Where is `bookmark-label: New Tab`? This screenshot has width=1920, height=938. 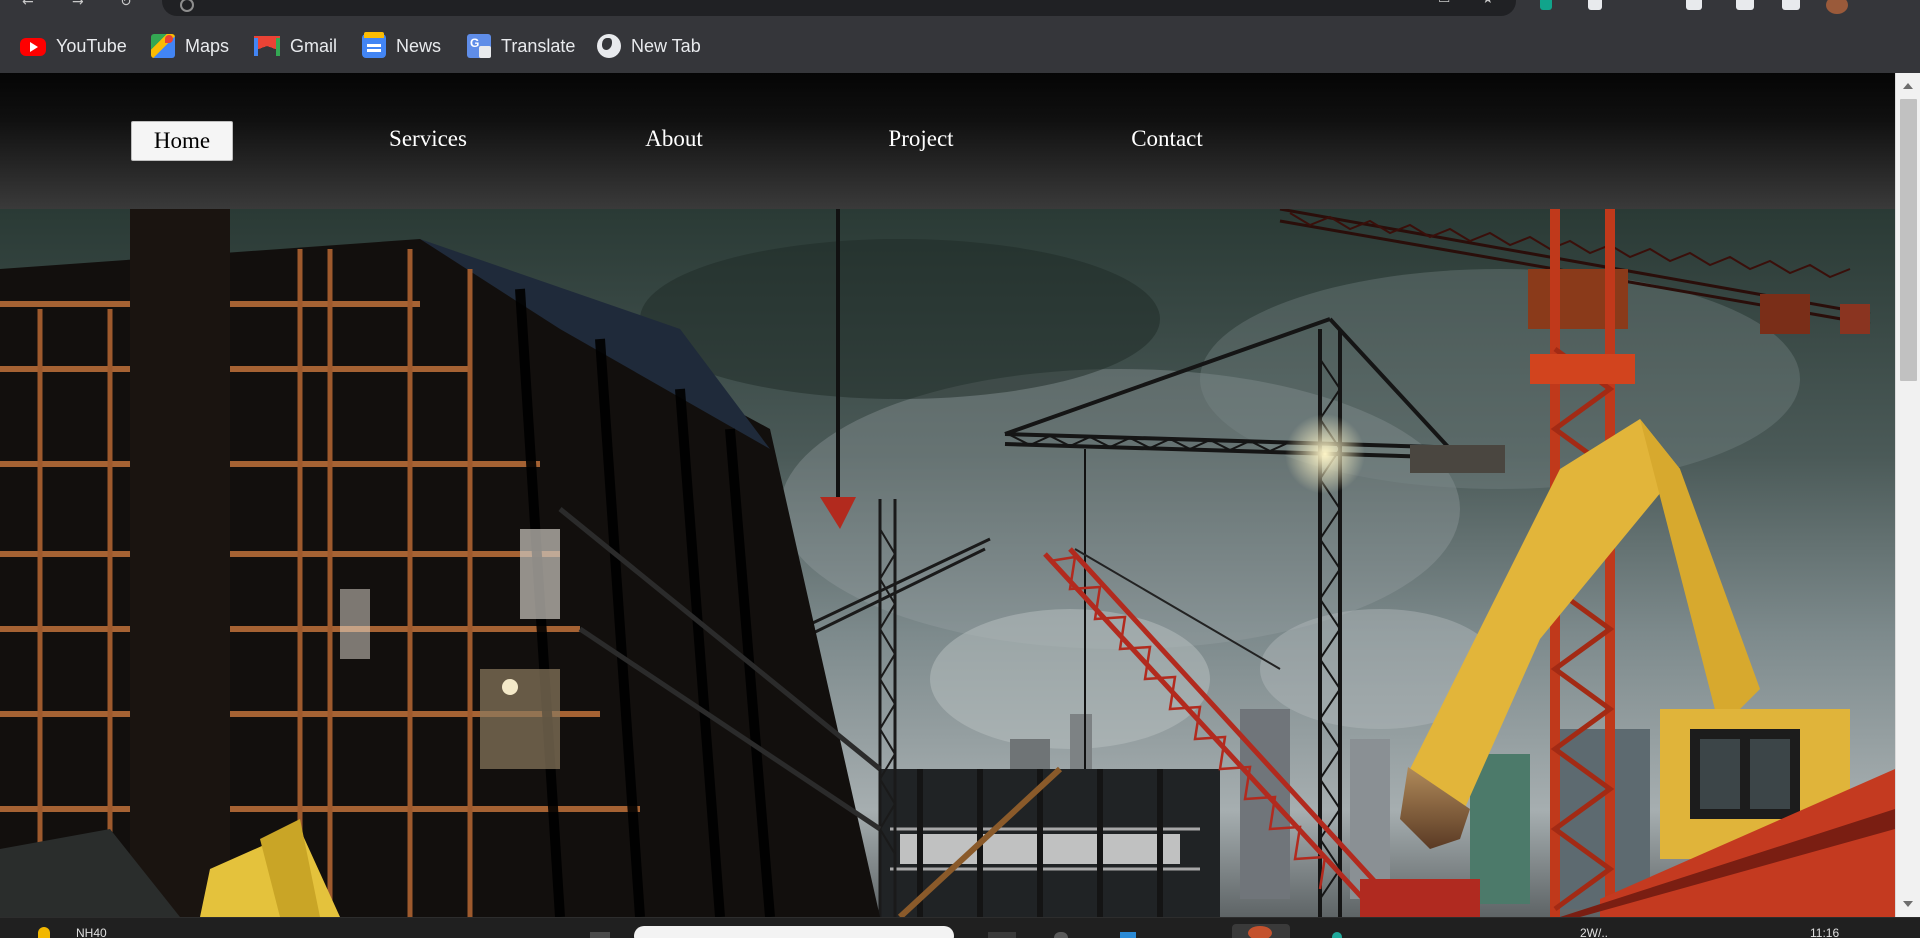 bookmark-label: New Tab is located at coordinates (666, 45).